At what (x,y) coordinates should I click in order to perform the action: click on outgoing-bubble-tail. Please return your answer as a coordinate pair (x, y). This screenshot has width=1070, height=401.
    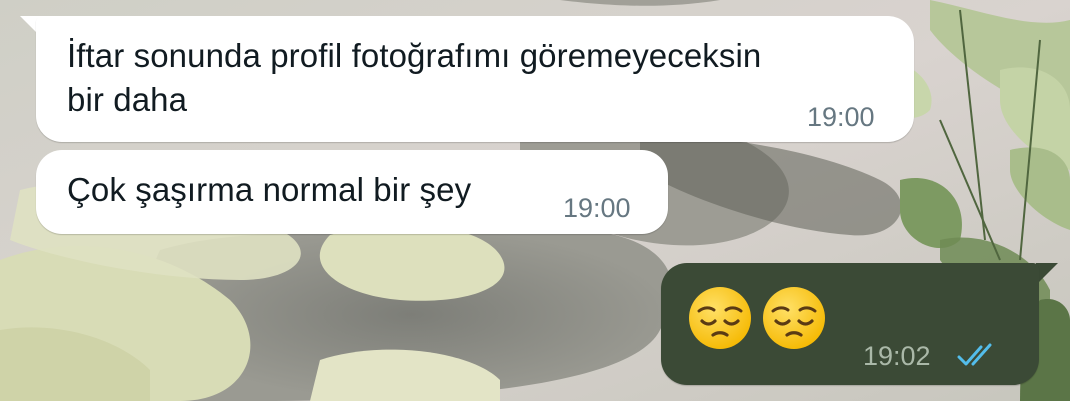
    Looking at the image, I should click on (1047, 274).